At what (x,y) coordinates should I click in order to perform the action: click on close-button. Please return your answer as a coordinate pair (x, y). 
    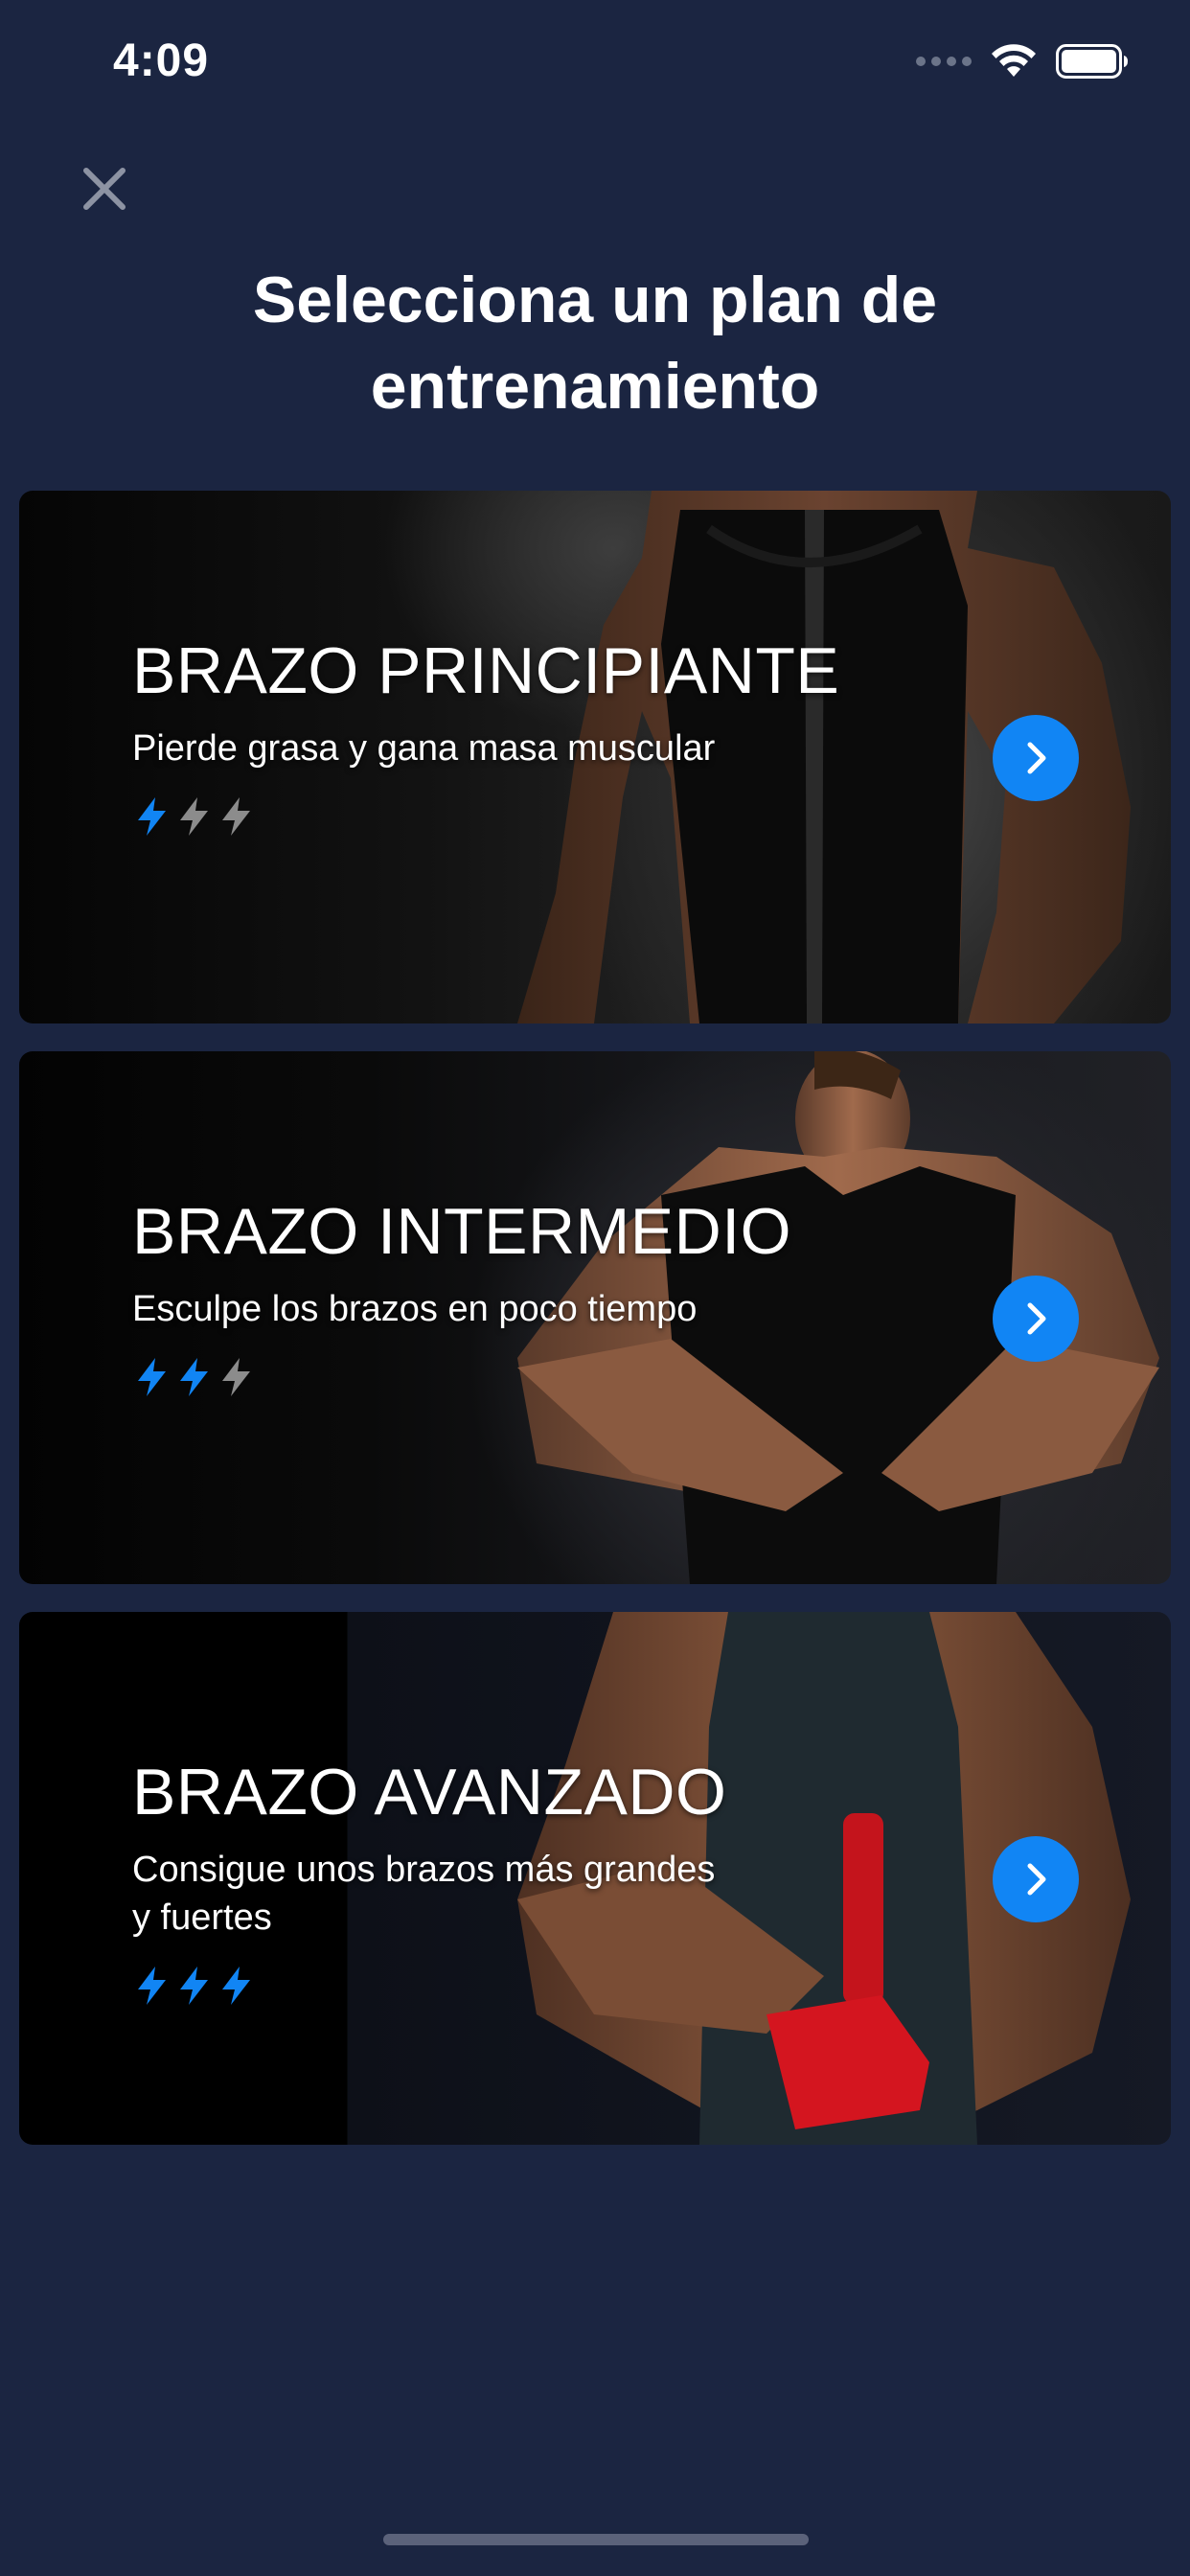
    Looking at the image, I should click on (105, 188).